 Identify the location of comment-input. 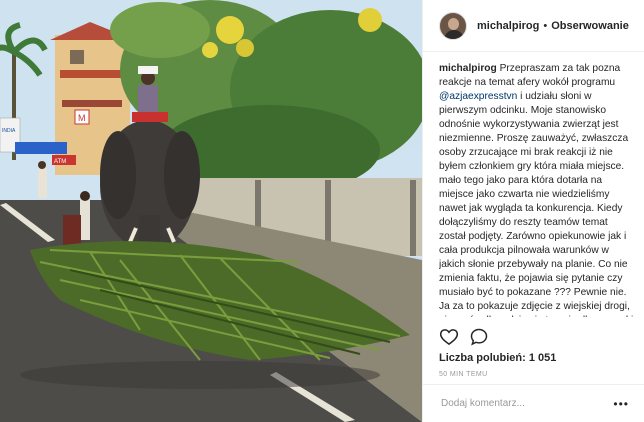
(526, 403).